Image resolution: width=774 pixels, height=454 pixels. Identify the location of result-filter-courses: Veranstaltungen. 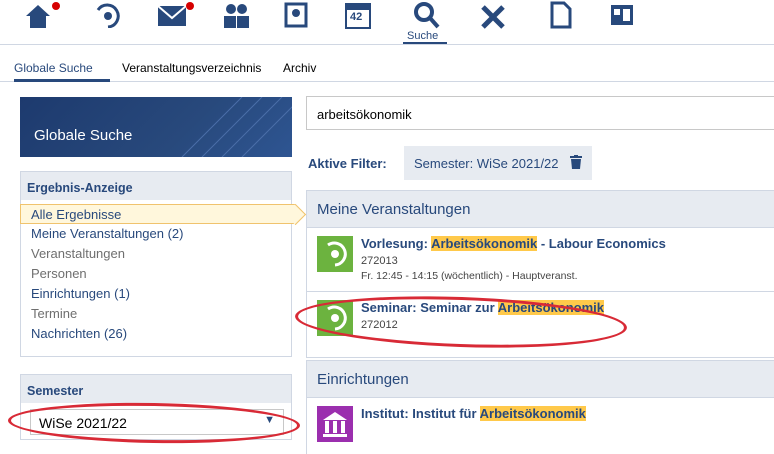
(78, 253).